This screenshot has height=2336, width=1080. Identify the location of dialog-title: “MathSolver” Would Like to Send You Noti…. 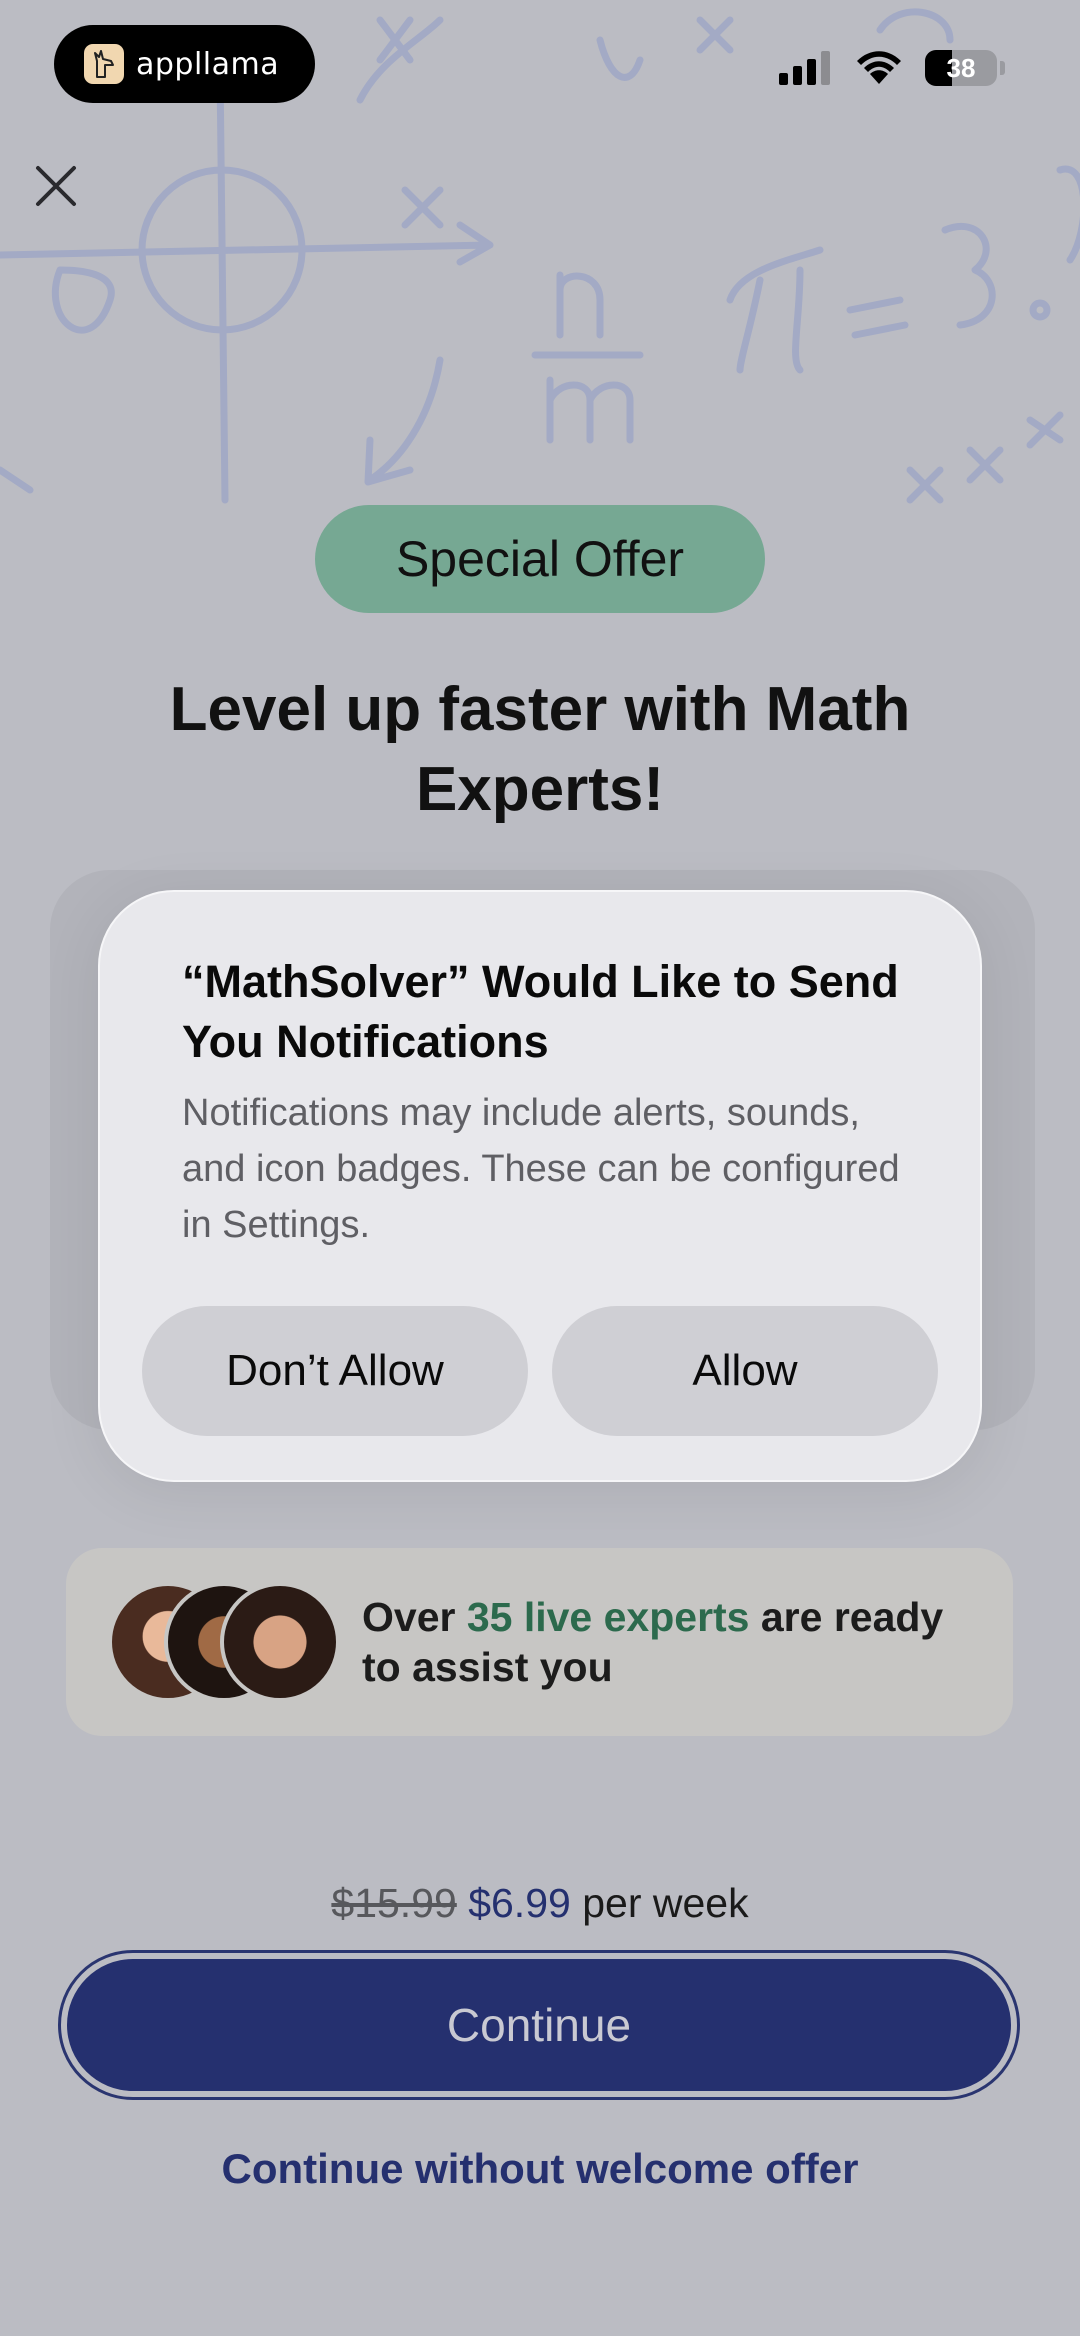
(540, 1011).